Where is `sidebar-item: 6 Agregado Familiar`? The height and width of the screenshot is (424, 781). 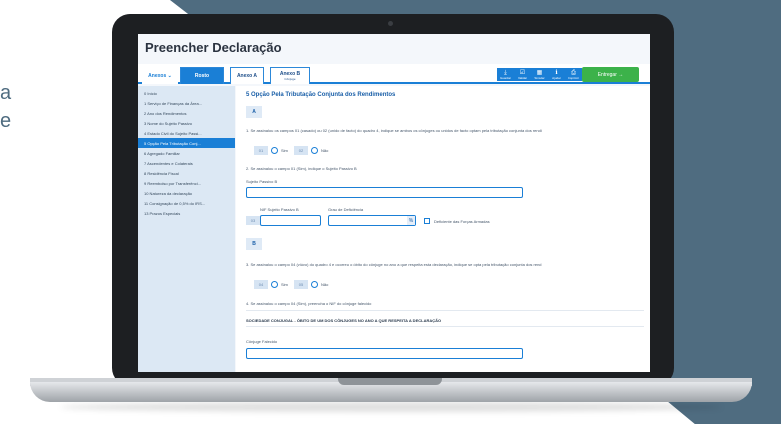 sidebar-item: 6 Agregado Familiar is located at coordinates (186, 153).